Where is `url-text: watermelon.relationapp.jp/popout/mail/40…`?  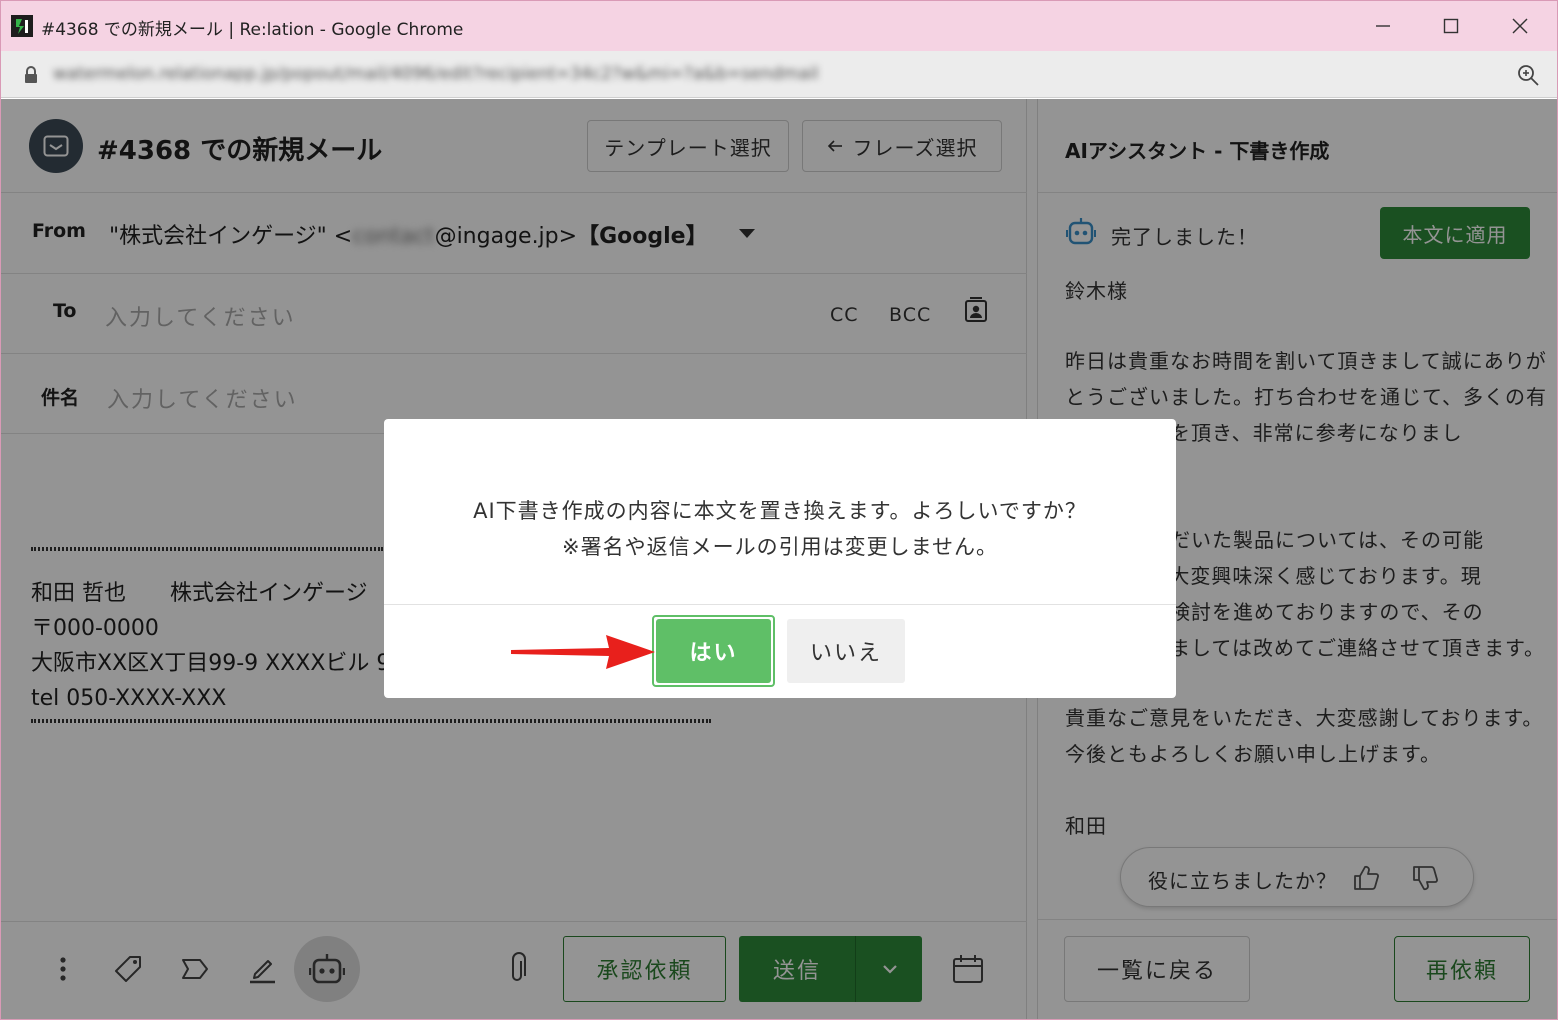
url-text: watermelon.relationapp.jp/popout/mail/40… is located at coordinates (436, 74).